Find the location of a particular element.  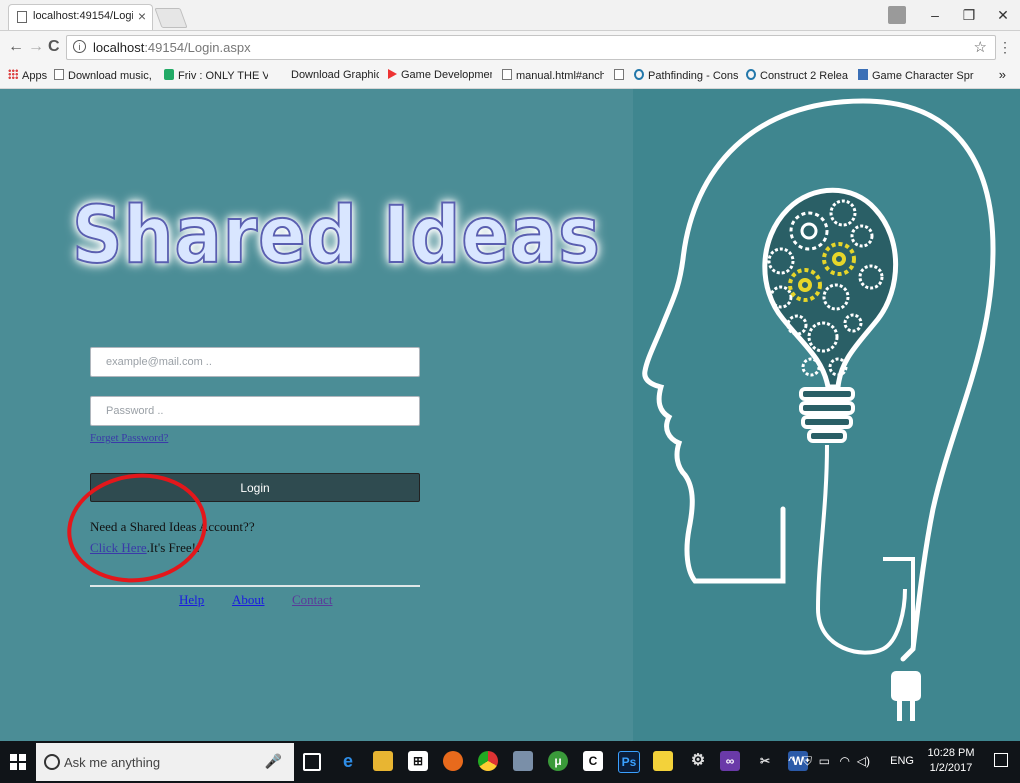

action-center-icon is located at coordinates (1001, 760).